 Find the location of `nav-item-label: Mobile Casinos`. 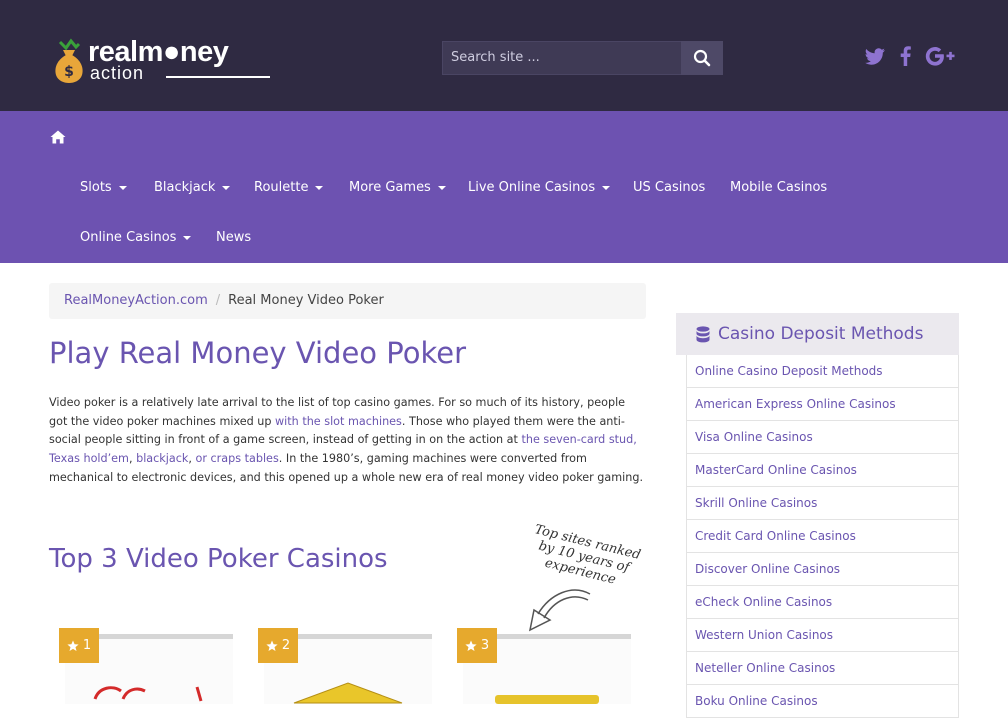

nav-item-label: Mobile Casinos is located at coordinates (779, 187).